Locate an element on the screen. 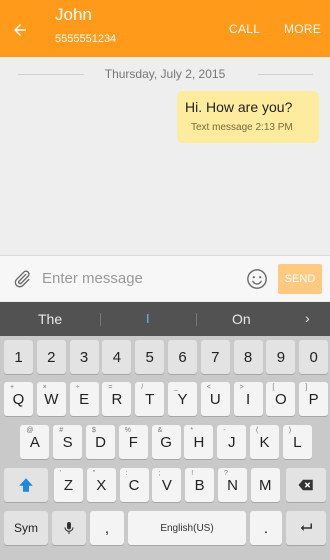  key-hint: / is located at coordinates (142, 387).